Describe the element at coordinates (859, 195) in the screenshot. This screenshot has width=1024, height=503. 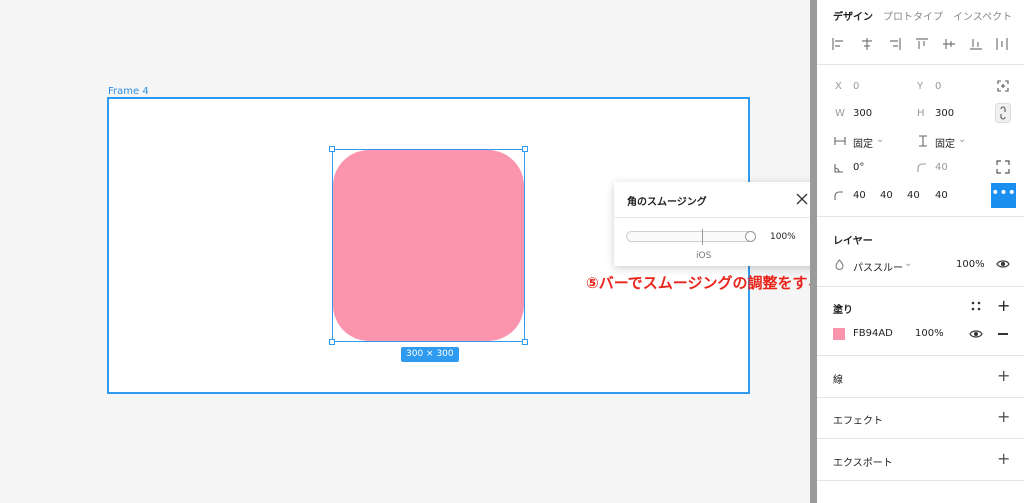
I see `corner-top-left-input: 40` at that location.